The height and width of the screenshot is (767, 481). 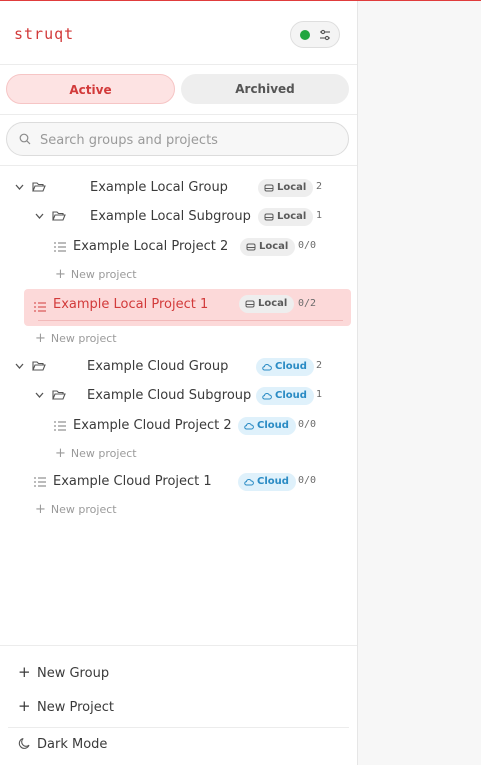 I want to click on new-project-button: + New Project, so click(x=66, y=706).